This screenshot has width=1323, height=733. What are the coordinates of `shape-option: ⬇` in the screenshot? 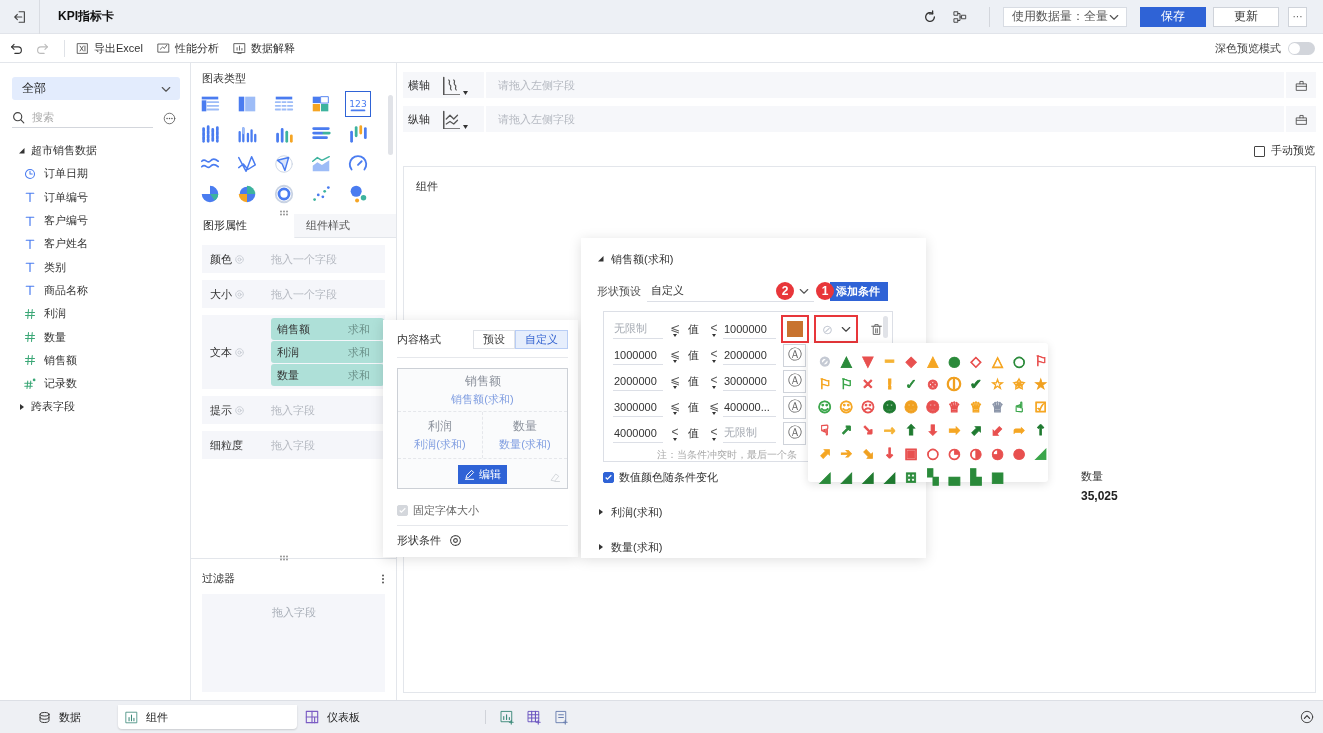 It's located at (932, 430).